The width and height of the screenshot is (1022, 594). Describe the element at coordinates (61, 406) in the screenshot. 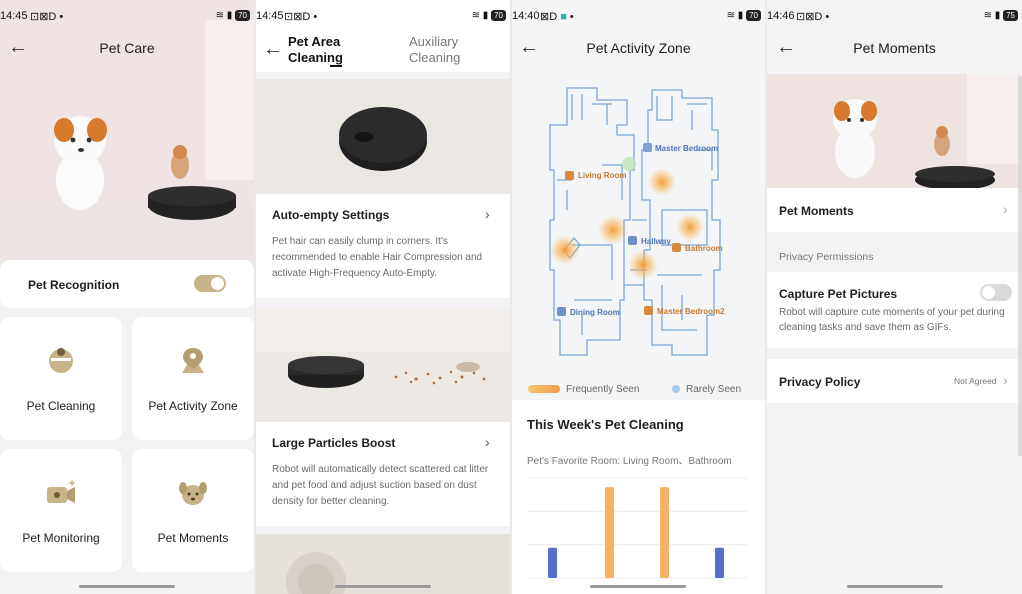

I see `tile-label: Pet Cleaning` at that location.